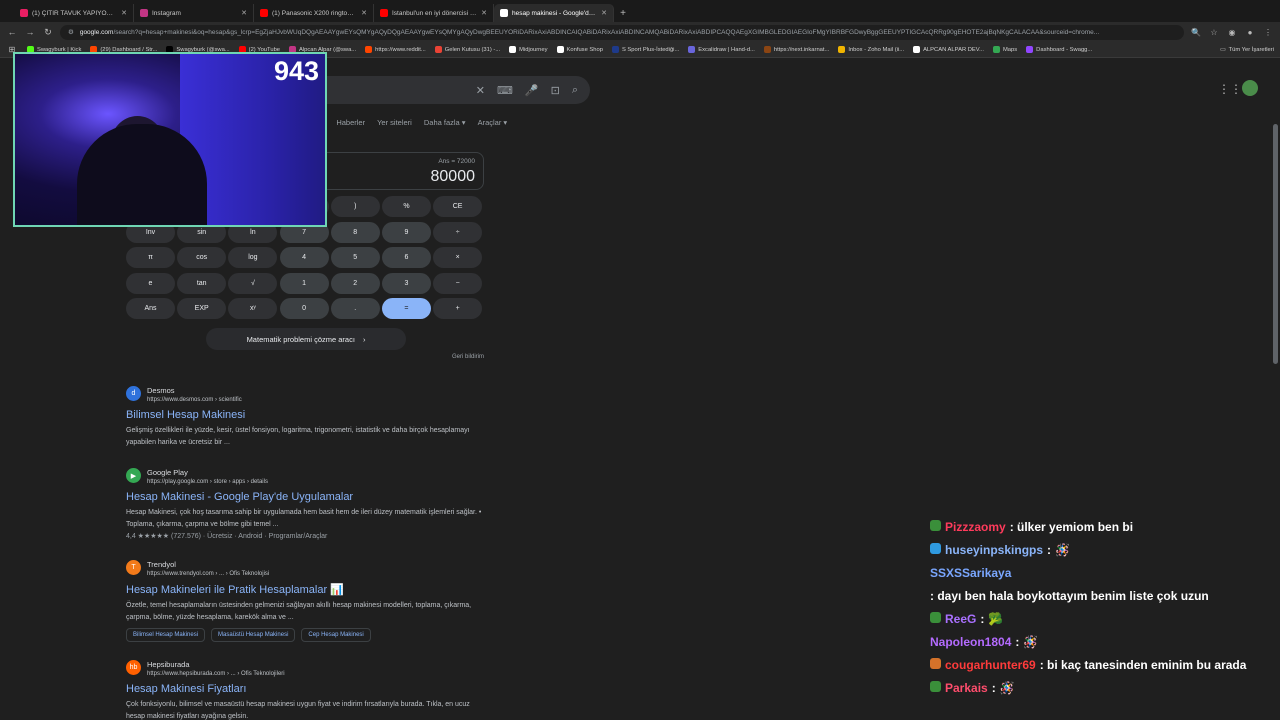 This screenshot has height=720, width=1280. Describe the element at coordinates (306, 339) in the screenshot. I see `math-solver-button: Matematik problemi çözme aracı ›` at that location.